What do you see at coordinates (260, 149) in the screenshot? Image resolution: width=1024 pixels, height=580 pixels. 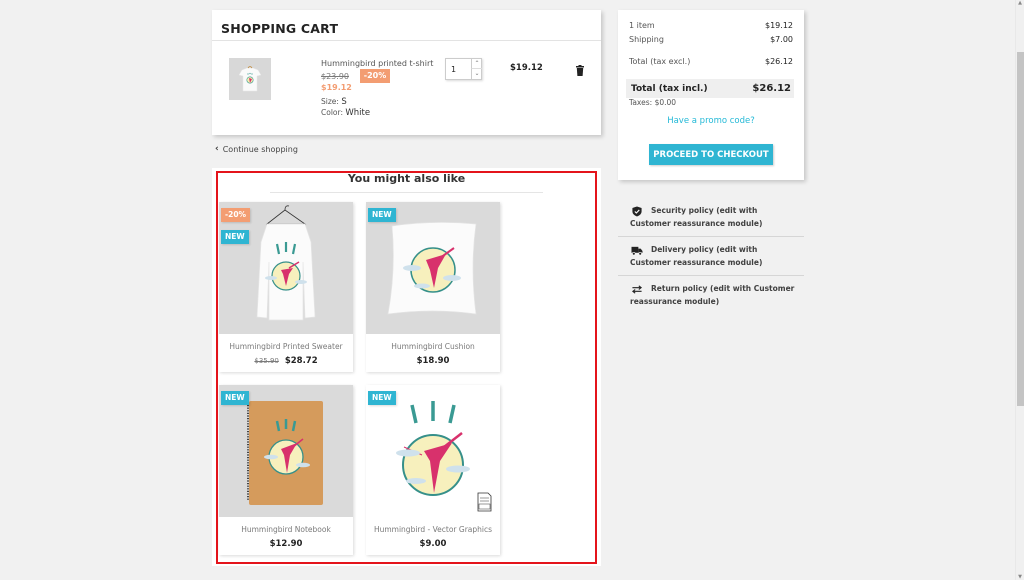 I see `continue-shopping-label: Continue shopping` at bounding box center [260, 149].